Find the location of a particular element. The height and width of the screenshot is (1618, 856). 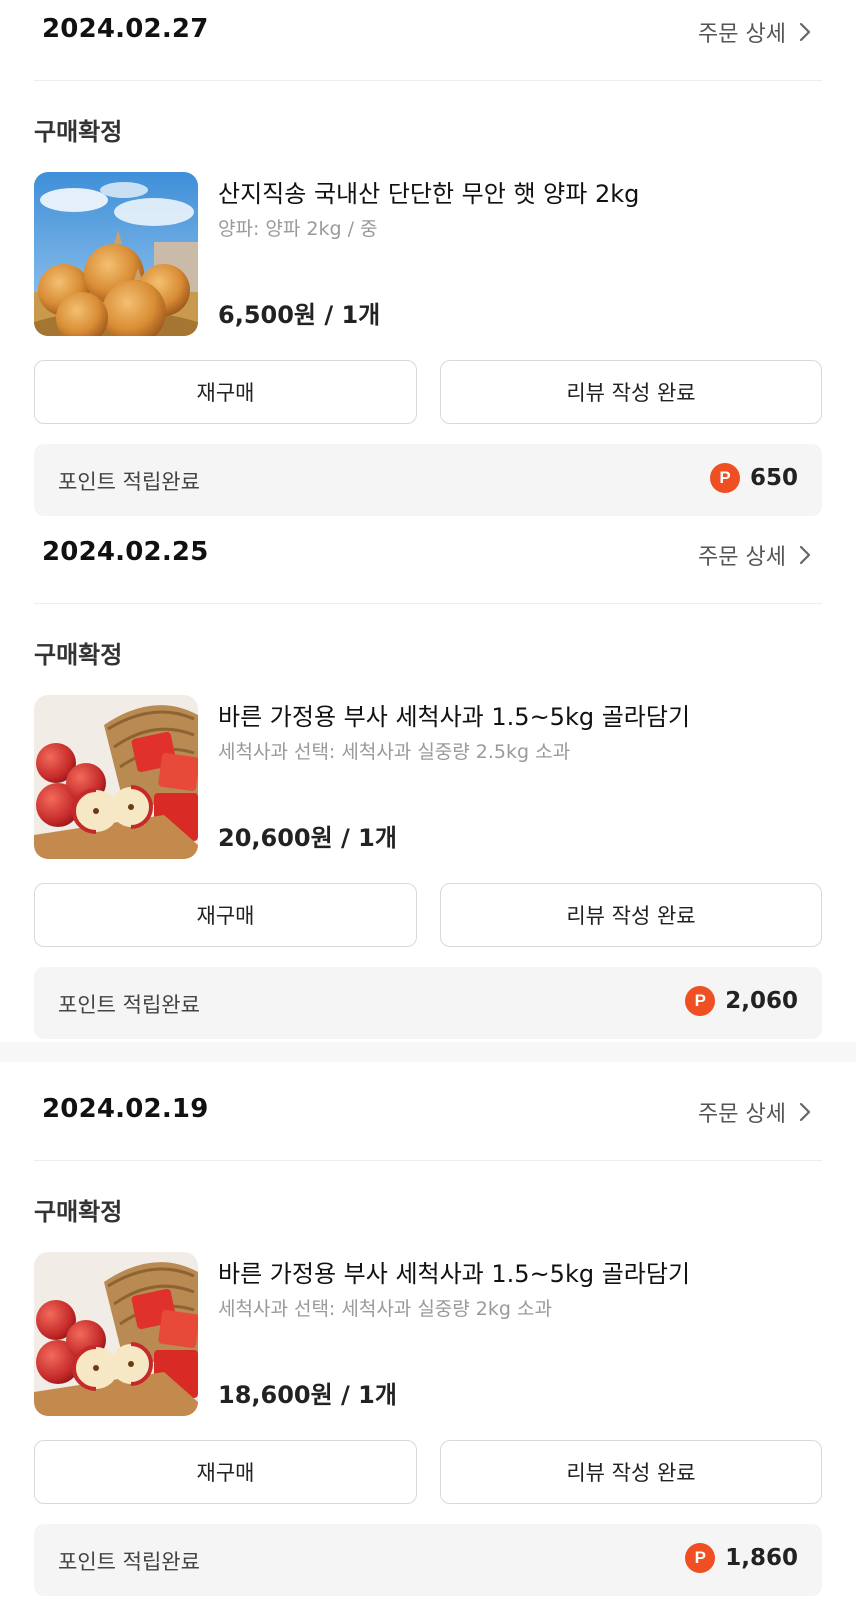

product-price: 18,600원 / 1개 is located at coordinates (307, 1395).